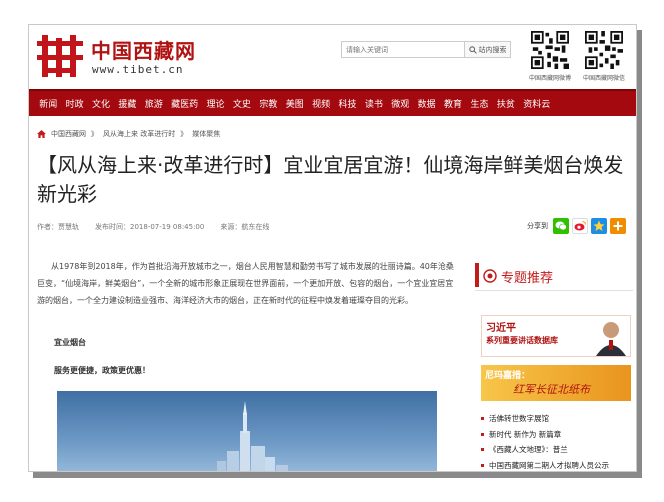 This screenshot has height=502, width=664. What do you see at coordinates (508, 376) in the screenshot?
I see `banner-title: 尼玛嘉措：` at bounding box center [508, 376].